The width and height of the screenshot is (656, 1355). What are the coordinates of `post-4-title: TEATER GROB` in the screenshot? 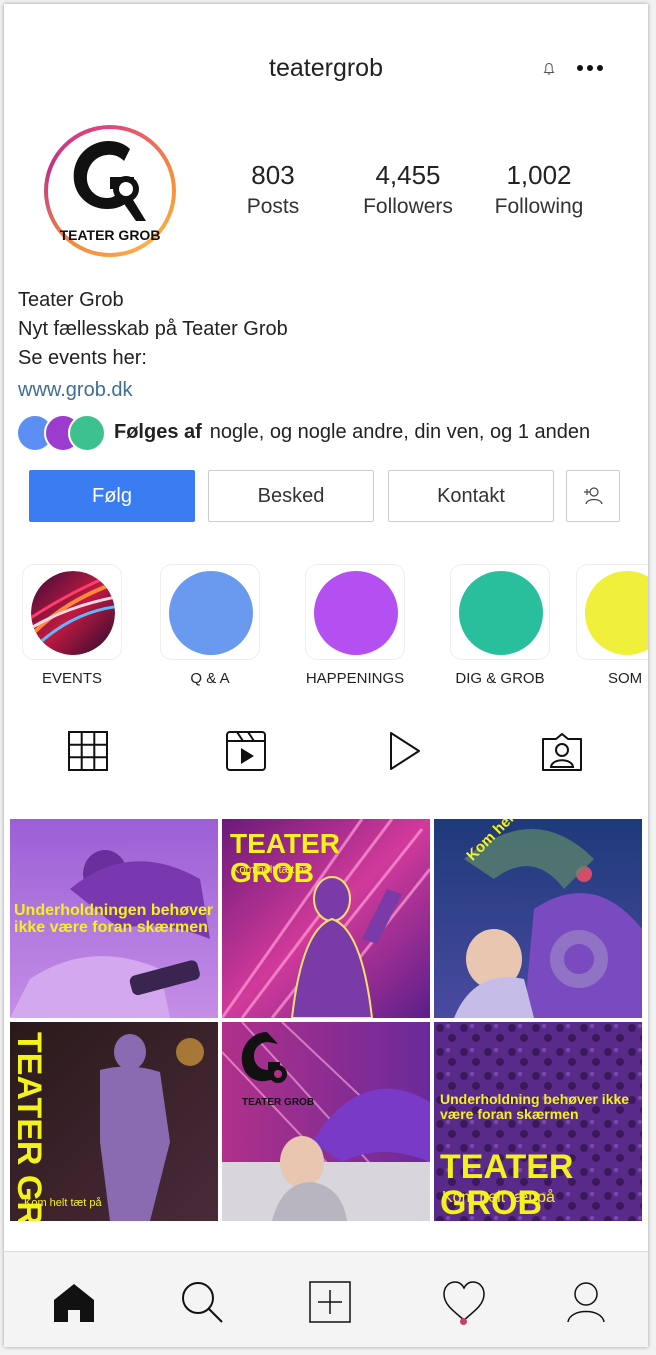 It's located at (29, 1126).